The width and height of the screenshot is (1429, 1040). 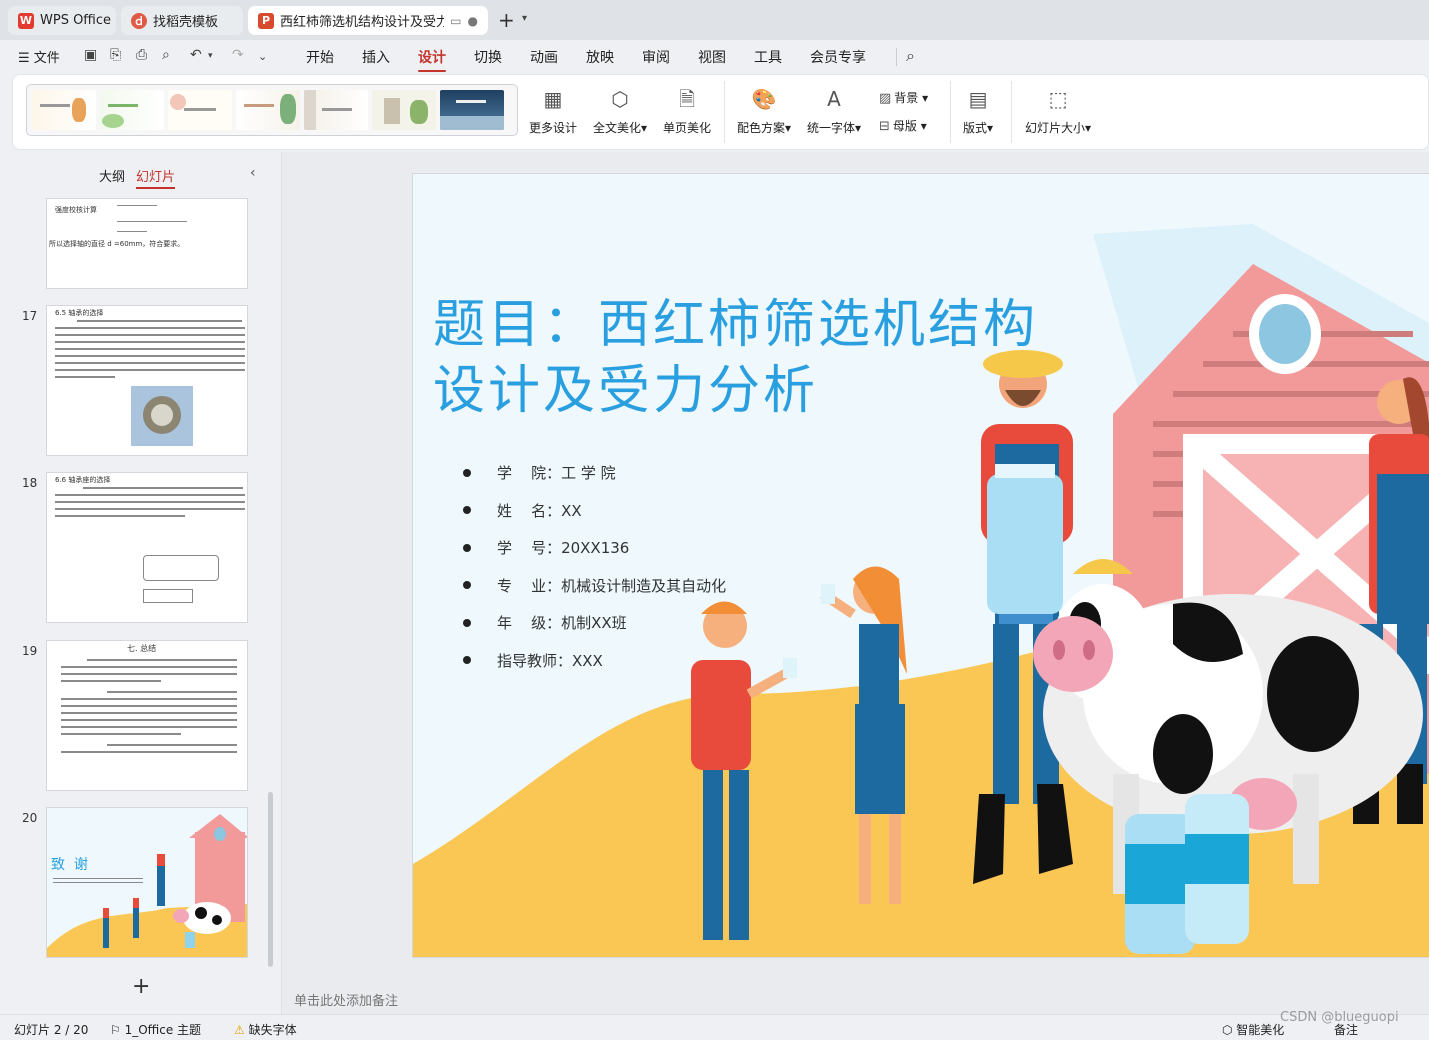 What do you see at coordinates (141, 986) in the screenshot?
I see `add-slide-button: +` at bounding box center [141, 986].